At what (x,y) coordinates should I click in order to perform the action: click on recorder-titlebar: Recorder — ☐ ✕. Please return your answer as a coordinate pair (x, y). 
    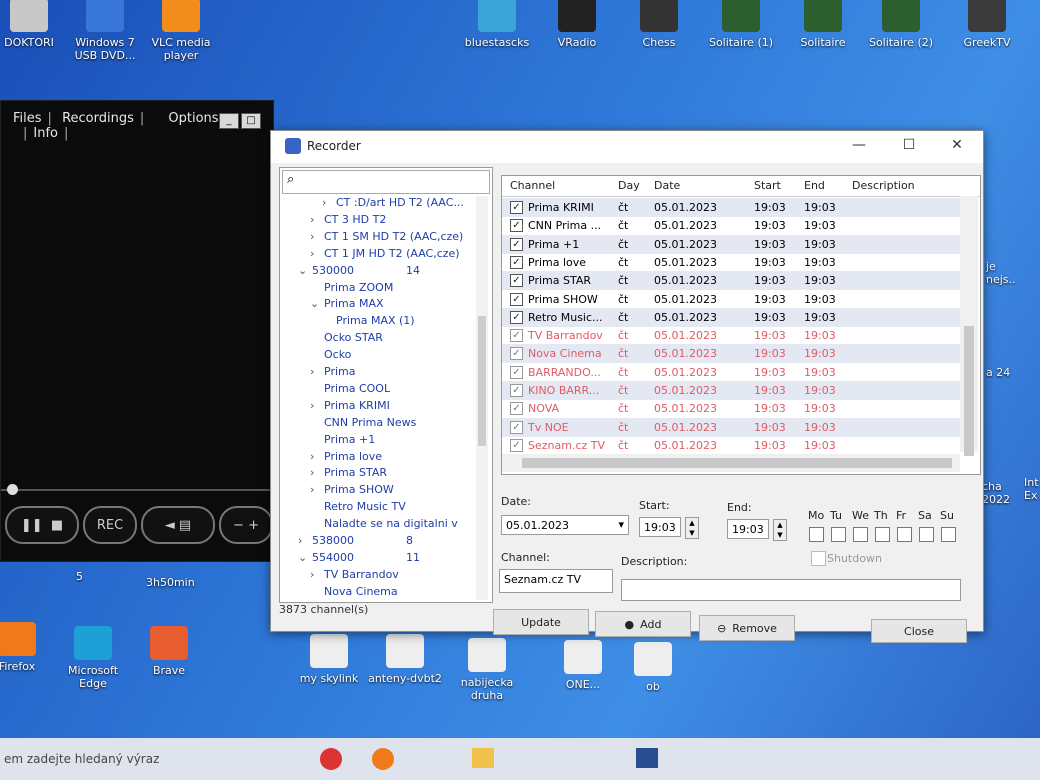
    Looking at the image, I should click on (627, 147).